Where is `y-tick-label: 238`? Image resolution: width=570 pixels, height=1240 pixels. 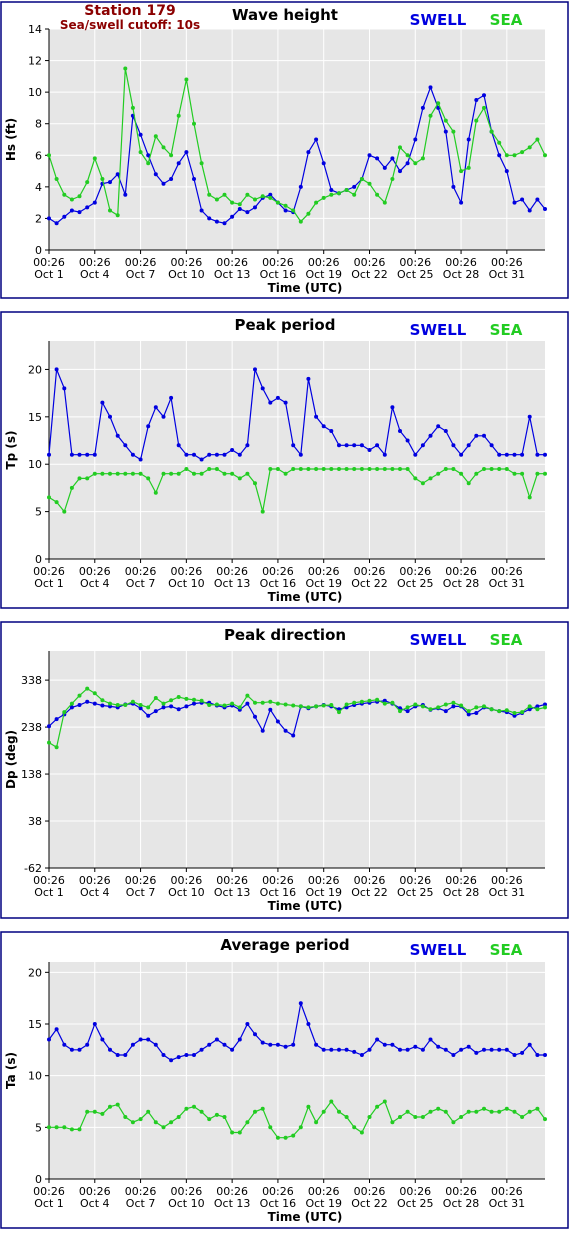 y-tick-label: 238 is located at coordinates (31, 727).